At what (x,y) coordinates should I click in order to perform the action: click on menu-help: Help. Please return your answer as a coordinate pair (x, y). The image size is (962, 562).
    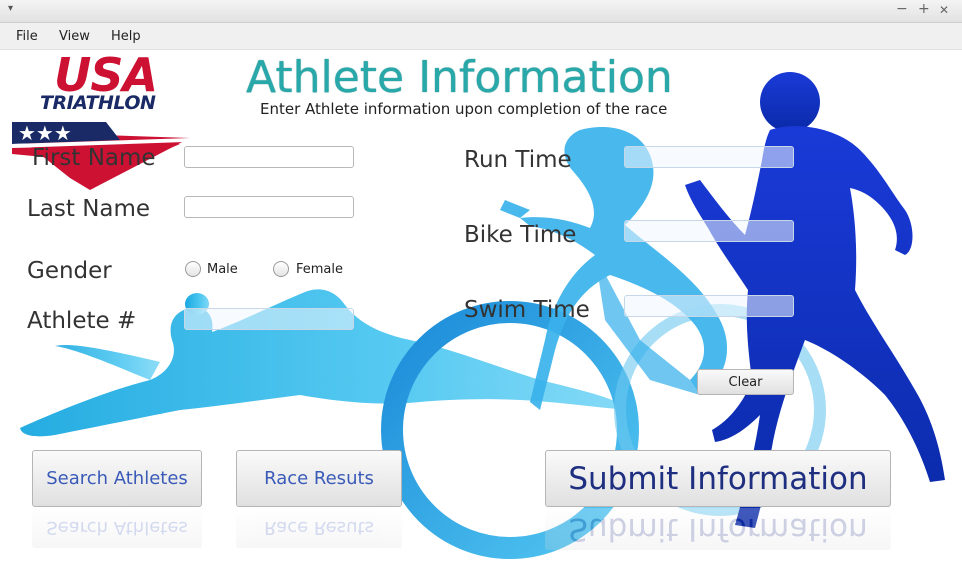
    Looking at the image, I should click on (126, 36).